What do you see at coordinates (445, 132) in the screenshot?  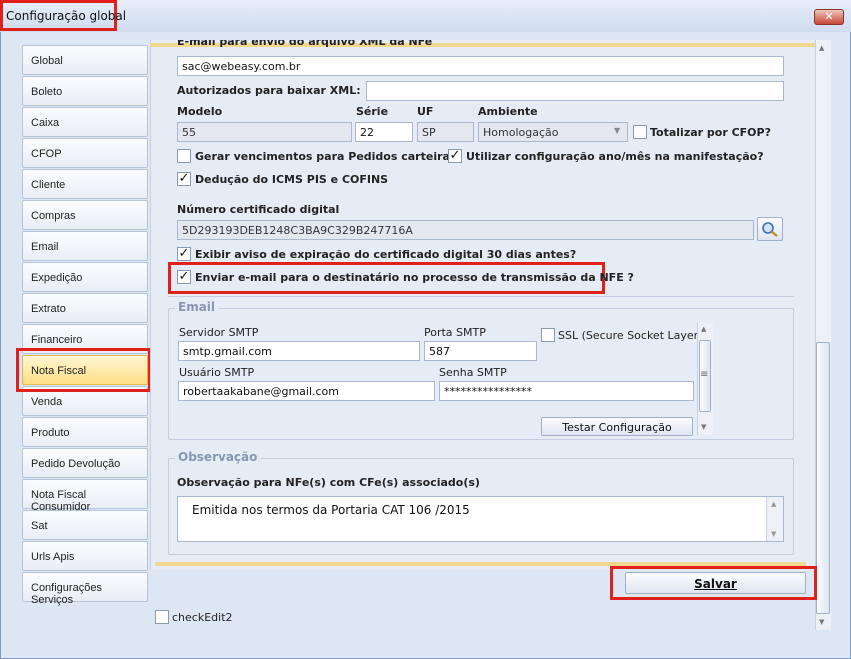 I see `uf-input: SP` at bounding box center [445, 132].